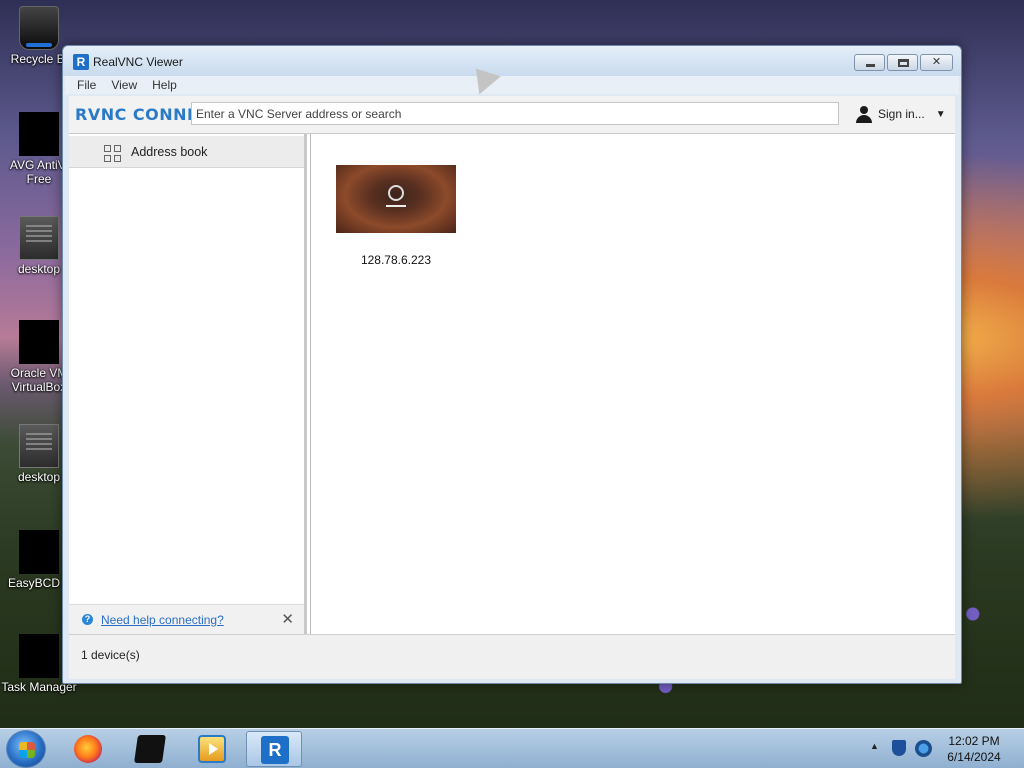 This screenshot has height=768, width=1024. Describe the element at coordinates (512, 85) in the screenshot. I see `menu-bar: File View Help` at that location.